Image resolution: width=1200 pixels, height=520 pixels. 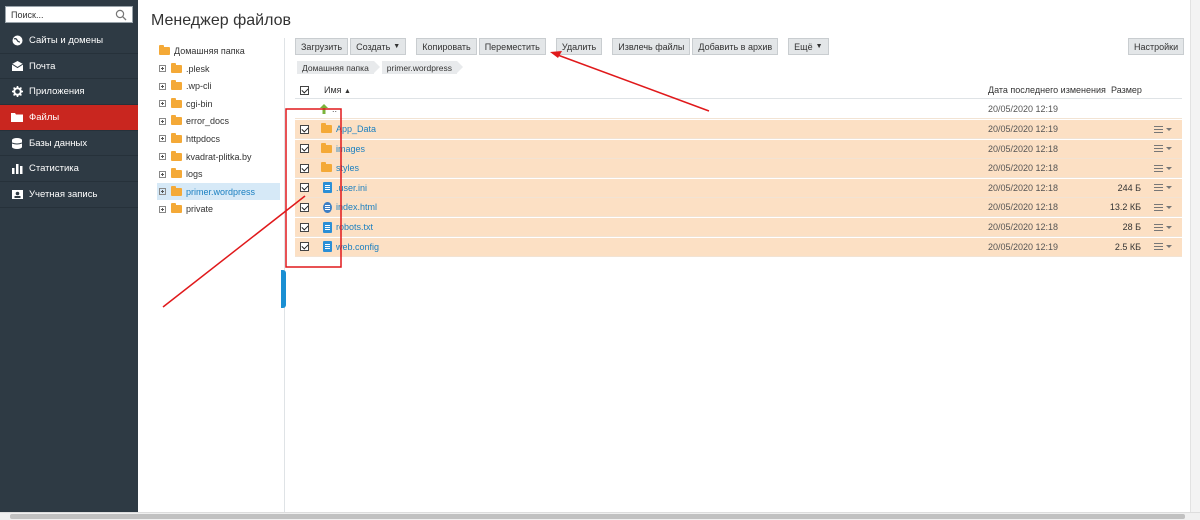 I want to click on horizontal-scrollbar, so click(x=600, y=516).